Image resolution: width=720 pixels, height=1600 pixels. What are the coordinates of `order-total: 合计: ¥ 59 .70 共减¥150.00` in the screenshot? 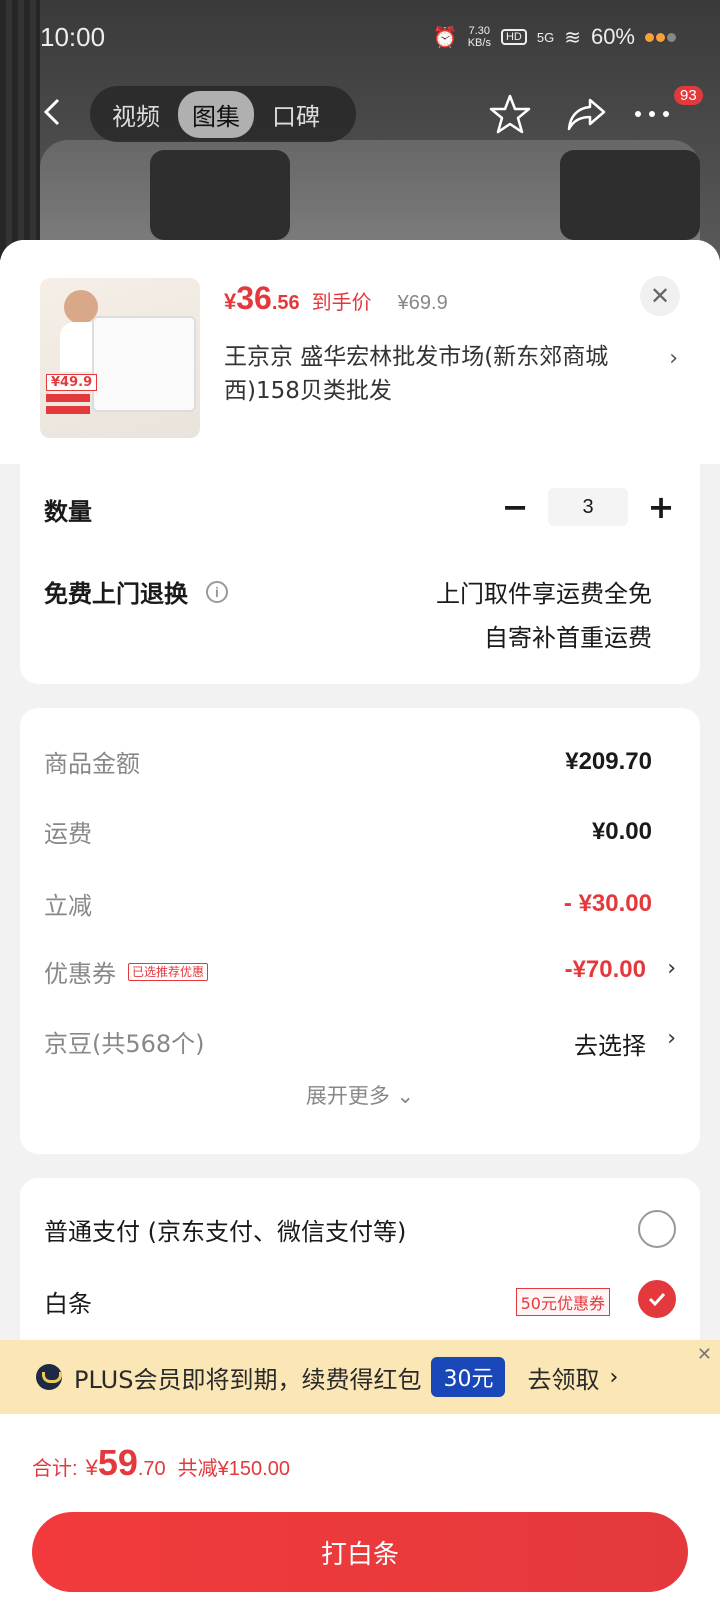 It's located at (161, 1463).